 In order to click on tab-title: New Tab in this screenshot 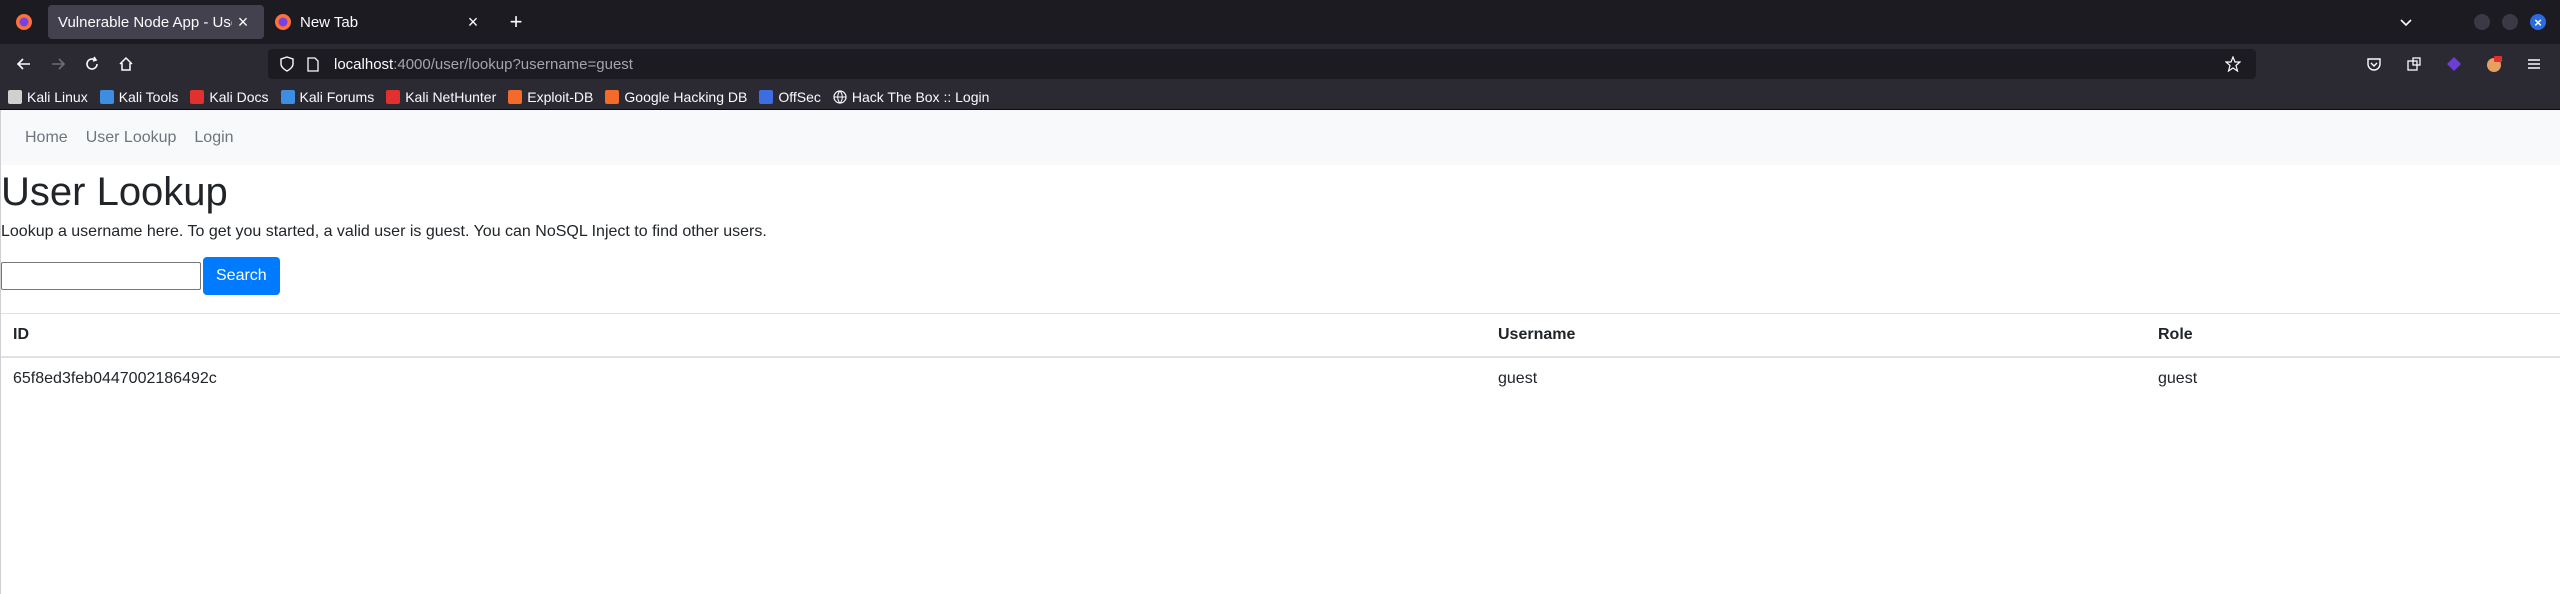, I will do `click(329, 22)`.